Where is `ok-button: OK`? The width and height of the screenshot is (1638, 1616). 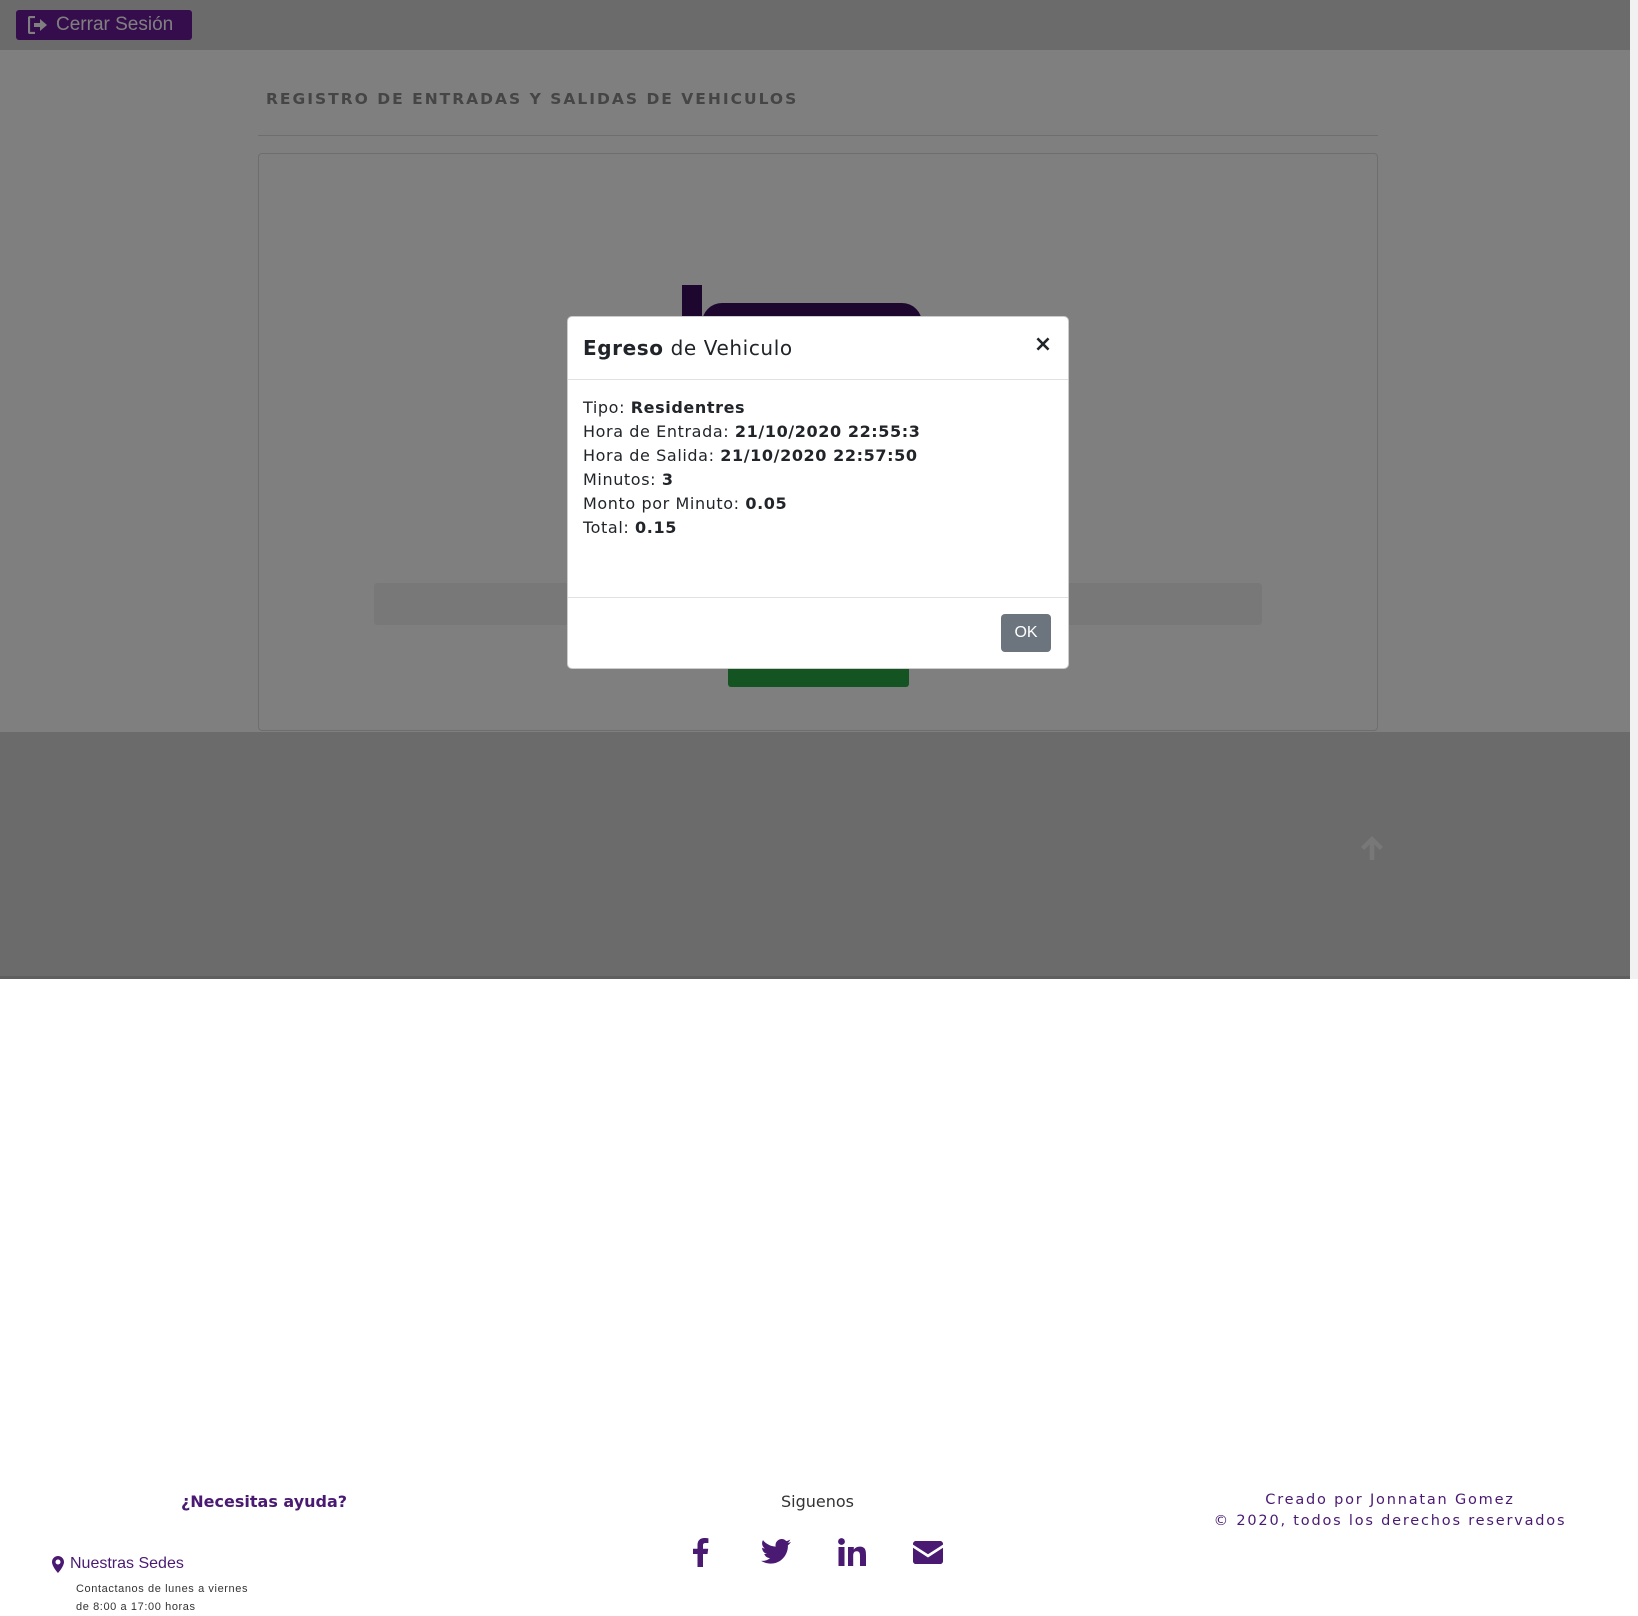 ok-button: OK is located at coordinates (1026, 633).